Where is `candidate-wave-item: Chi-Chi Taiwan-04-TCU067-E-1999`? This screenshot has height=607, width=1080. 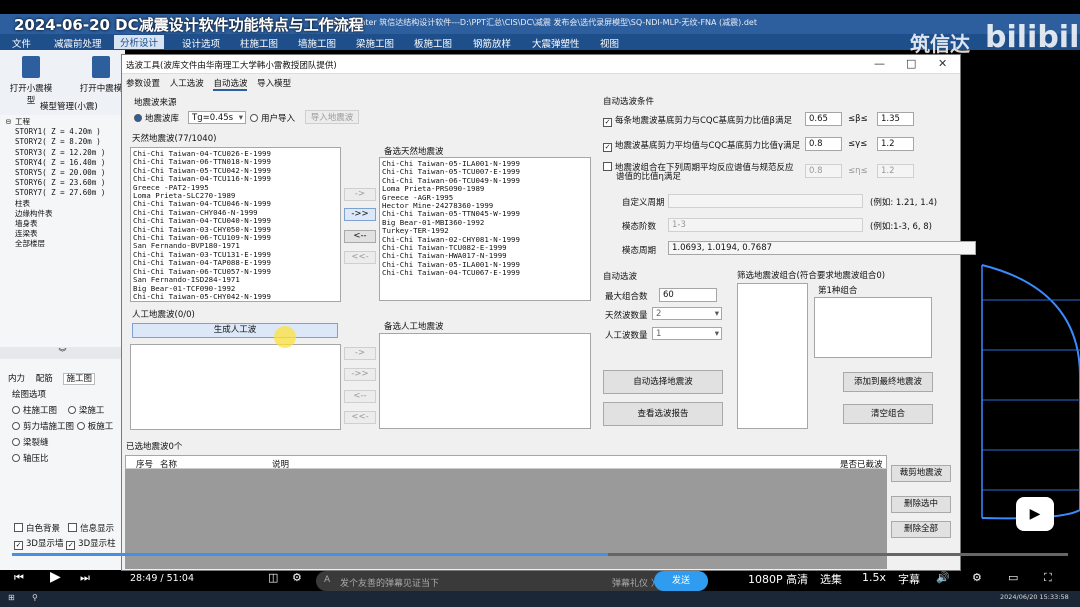
candidate-wave-item: Chi-Chi Taiwan-04-TCU067-E-1999 is located at coordinates (485, 272).